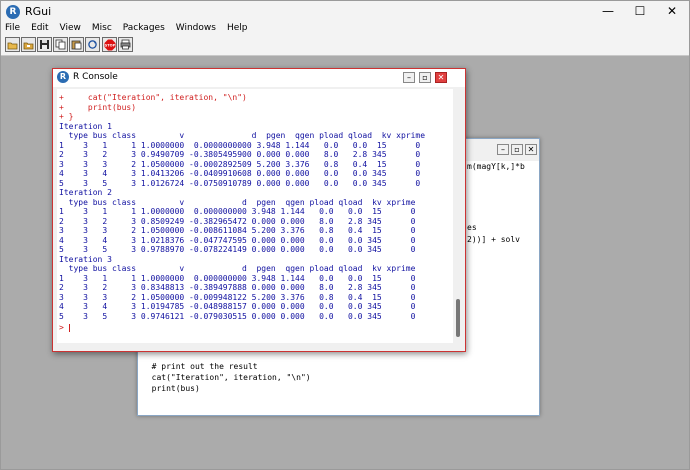 This screenshot has width=690, height=470. What do you see at coordinates (76, 44) in the screenshot?
I see `paste-icon` at bounding box center [76, 44].